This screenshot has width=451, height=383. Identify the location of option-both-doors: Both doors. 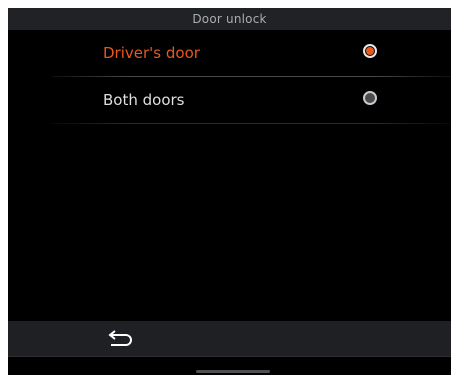
(251, 100).